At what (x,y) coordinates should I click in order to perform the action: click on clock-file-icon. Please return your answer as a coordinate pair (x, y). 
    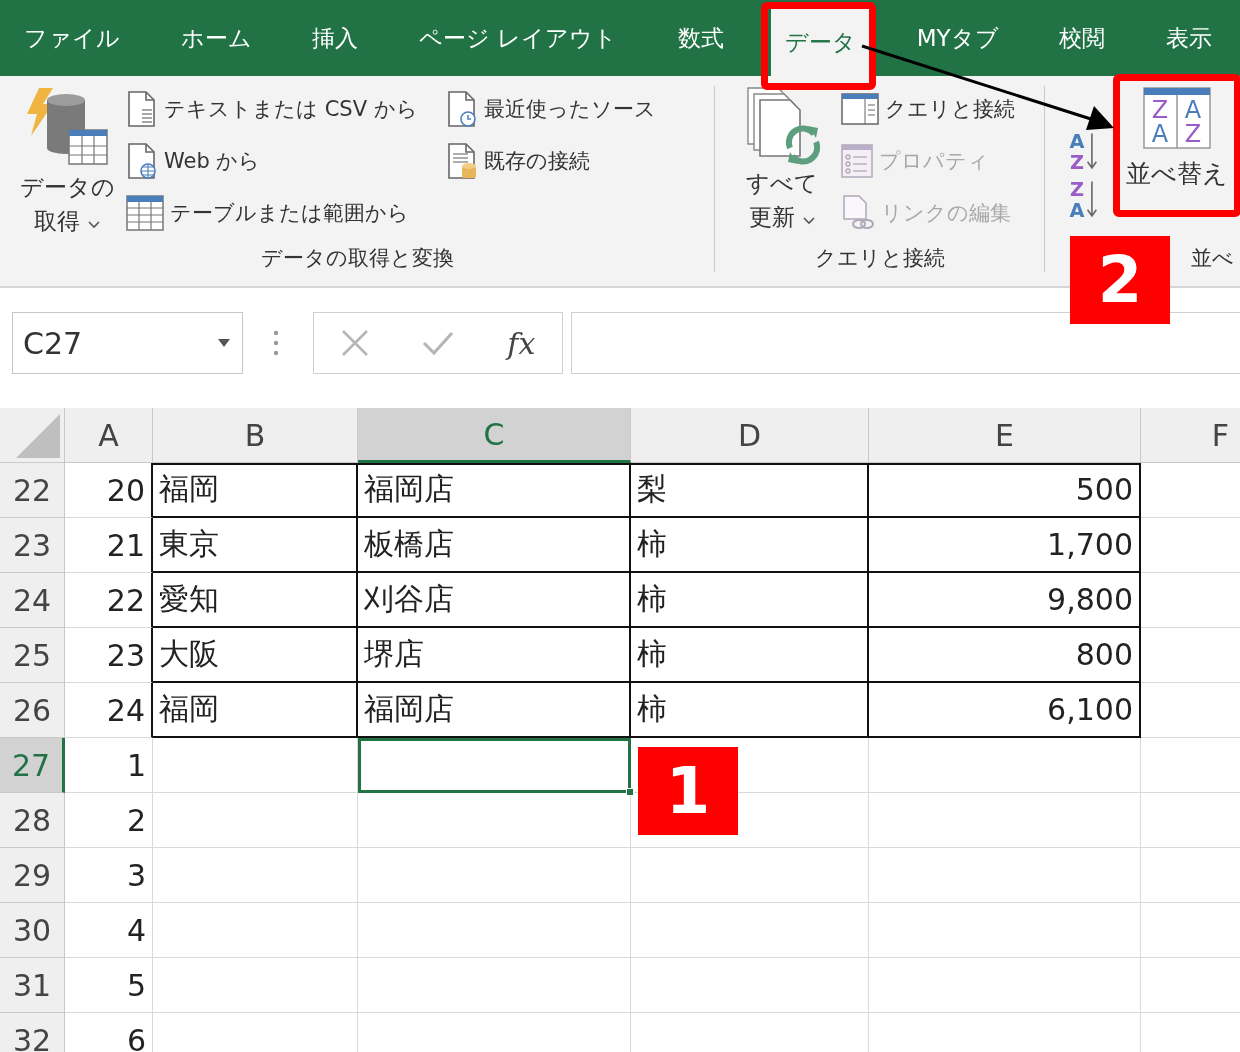
    Looking at the image, I should click on (461, 109).